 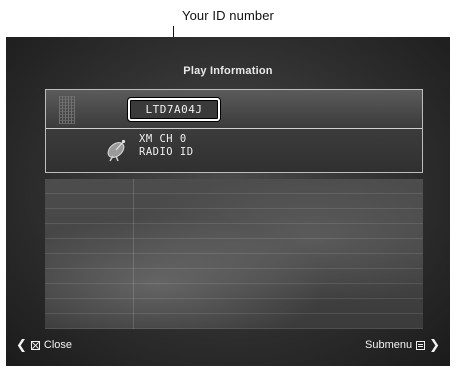 I want to click on close-label: Close, so click(x=58, y=345).